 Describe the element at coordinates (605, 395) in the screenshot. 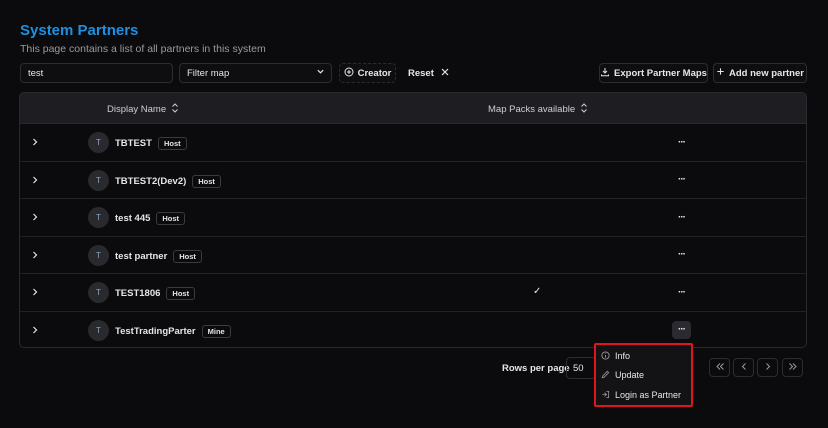

I see `login-icon` at that location.